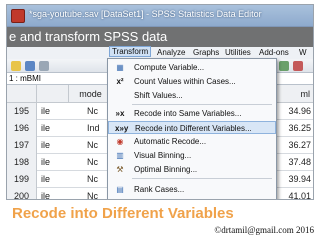 This screenshot has height=240, width=320. I want to click on copyright-credit: ©drtamil@gmail.com 2016, so click(264, 230).